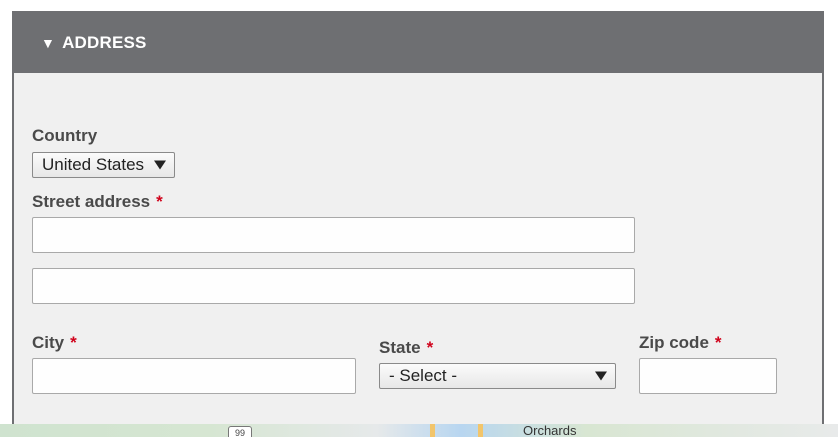  What do you see at coordinates (497, 376) in the screenshot?
I see `state-select: - Select -` at bounding box center [497, 376].